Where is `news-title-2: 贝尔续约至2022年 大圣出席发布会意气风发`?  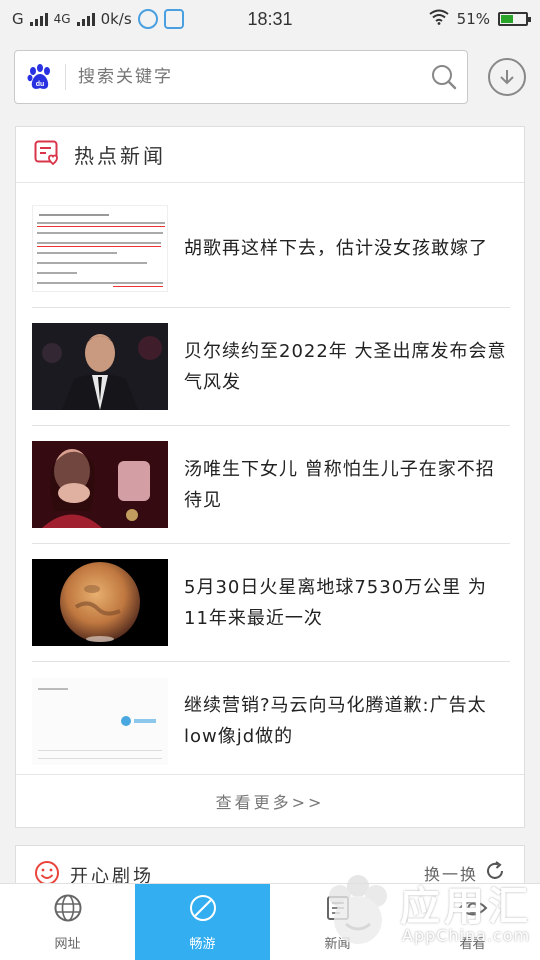
news-title-2: 贝尔续约至2022年 大圣出席发布会意气风发 is located at coordinates (345, 366).